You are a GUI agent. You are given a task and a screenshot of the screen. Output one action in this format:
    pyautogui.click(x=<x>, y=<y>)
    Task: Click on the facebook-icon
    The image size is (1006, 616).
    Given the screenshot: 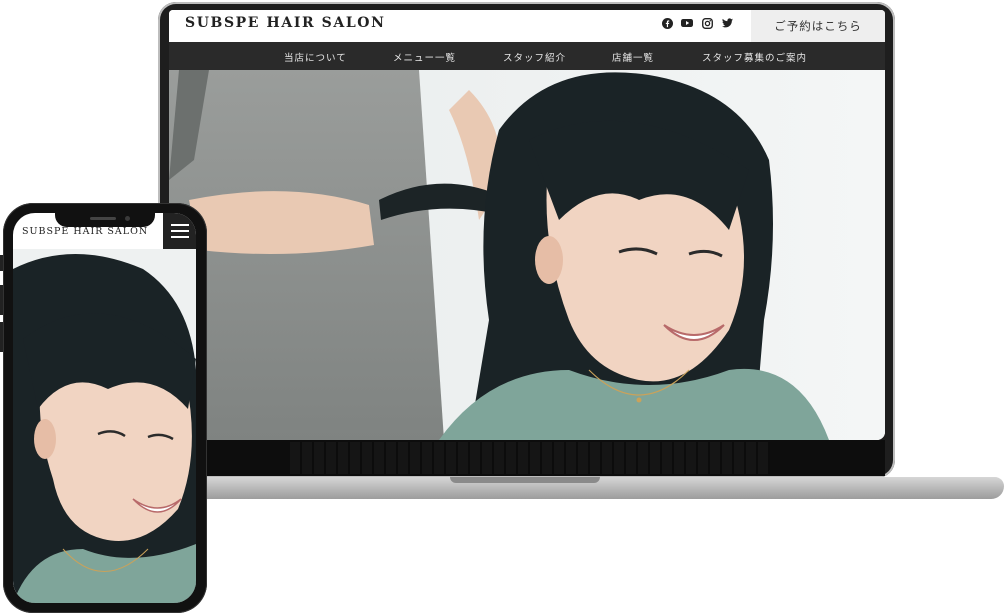 What is the action you would take?
    pyautogui.click(x=667, y=23)
    